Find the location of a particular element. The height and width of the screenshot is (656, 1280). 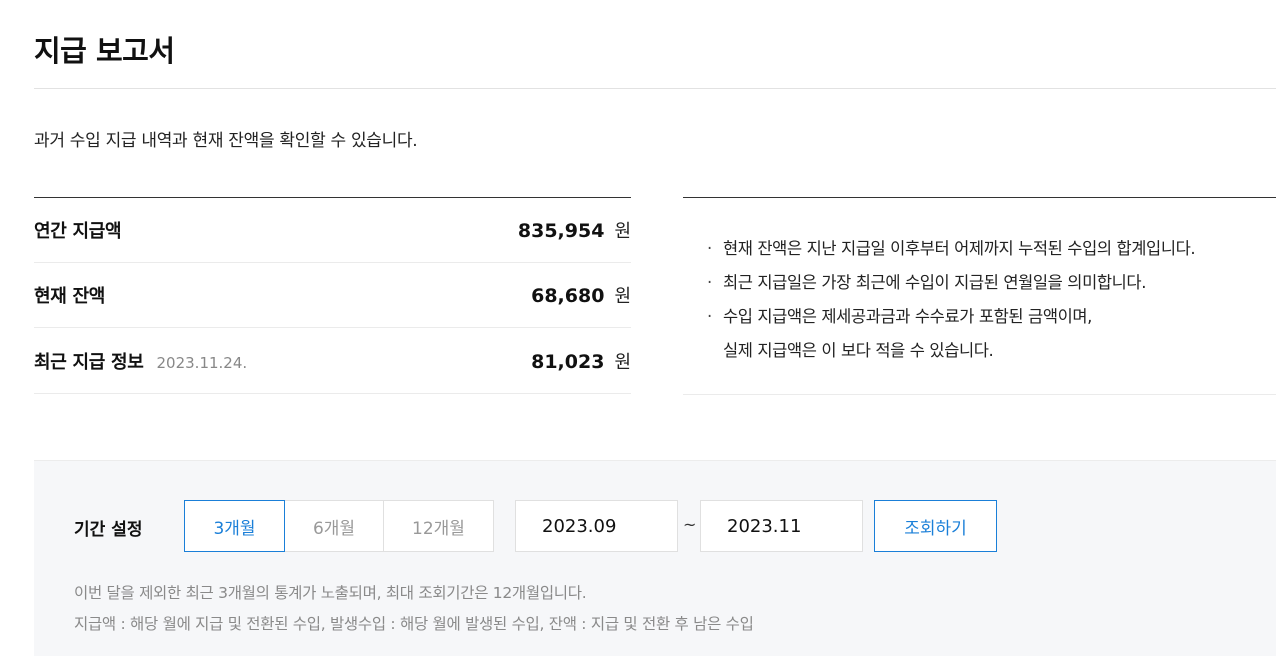

current-balance-label: 현재 잔액 is located at coordinates (70, 296).